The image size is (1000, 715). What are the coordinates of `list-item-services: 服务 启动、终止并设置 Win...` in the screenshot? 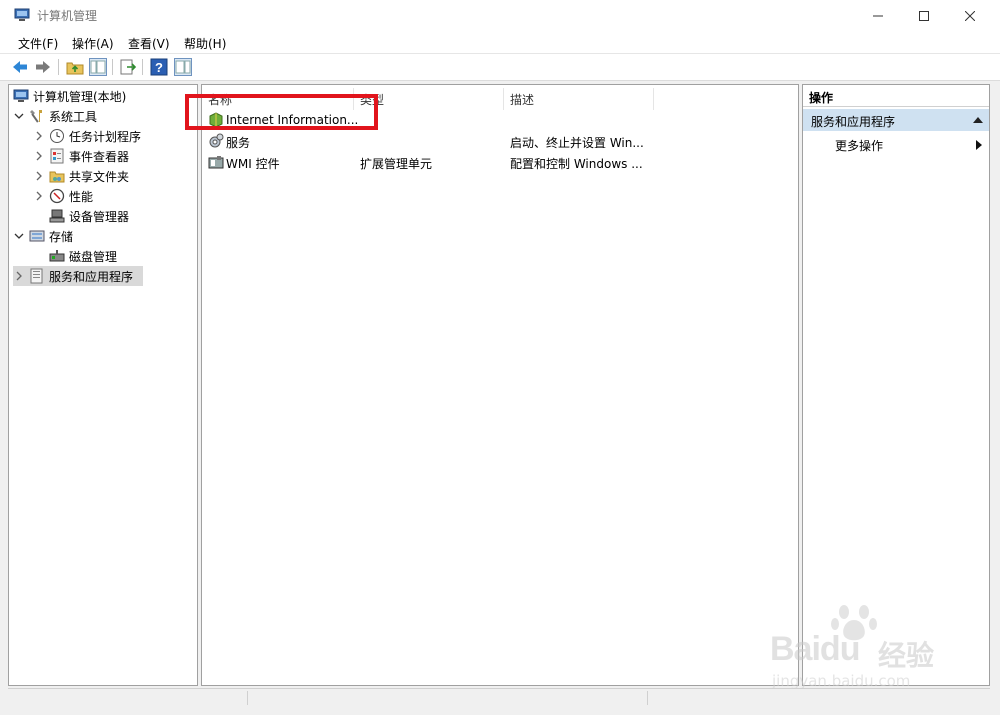 It's located at (501, 142).